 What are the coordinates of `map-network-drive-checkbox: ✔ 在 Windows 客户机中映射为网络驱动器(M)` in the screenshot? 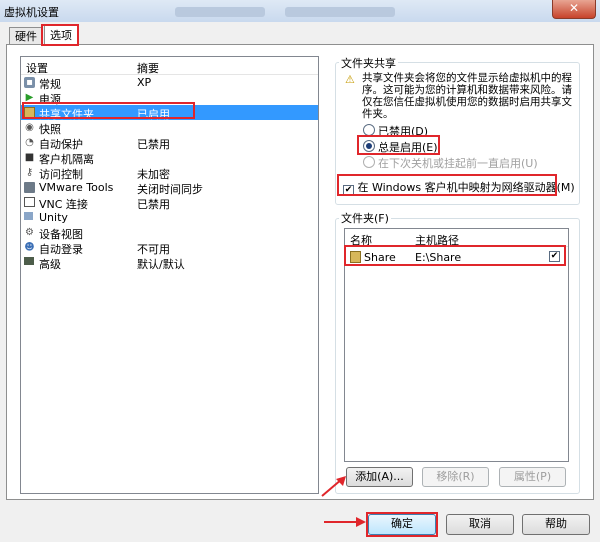 It's located at (459, 187).